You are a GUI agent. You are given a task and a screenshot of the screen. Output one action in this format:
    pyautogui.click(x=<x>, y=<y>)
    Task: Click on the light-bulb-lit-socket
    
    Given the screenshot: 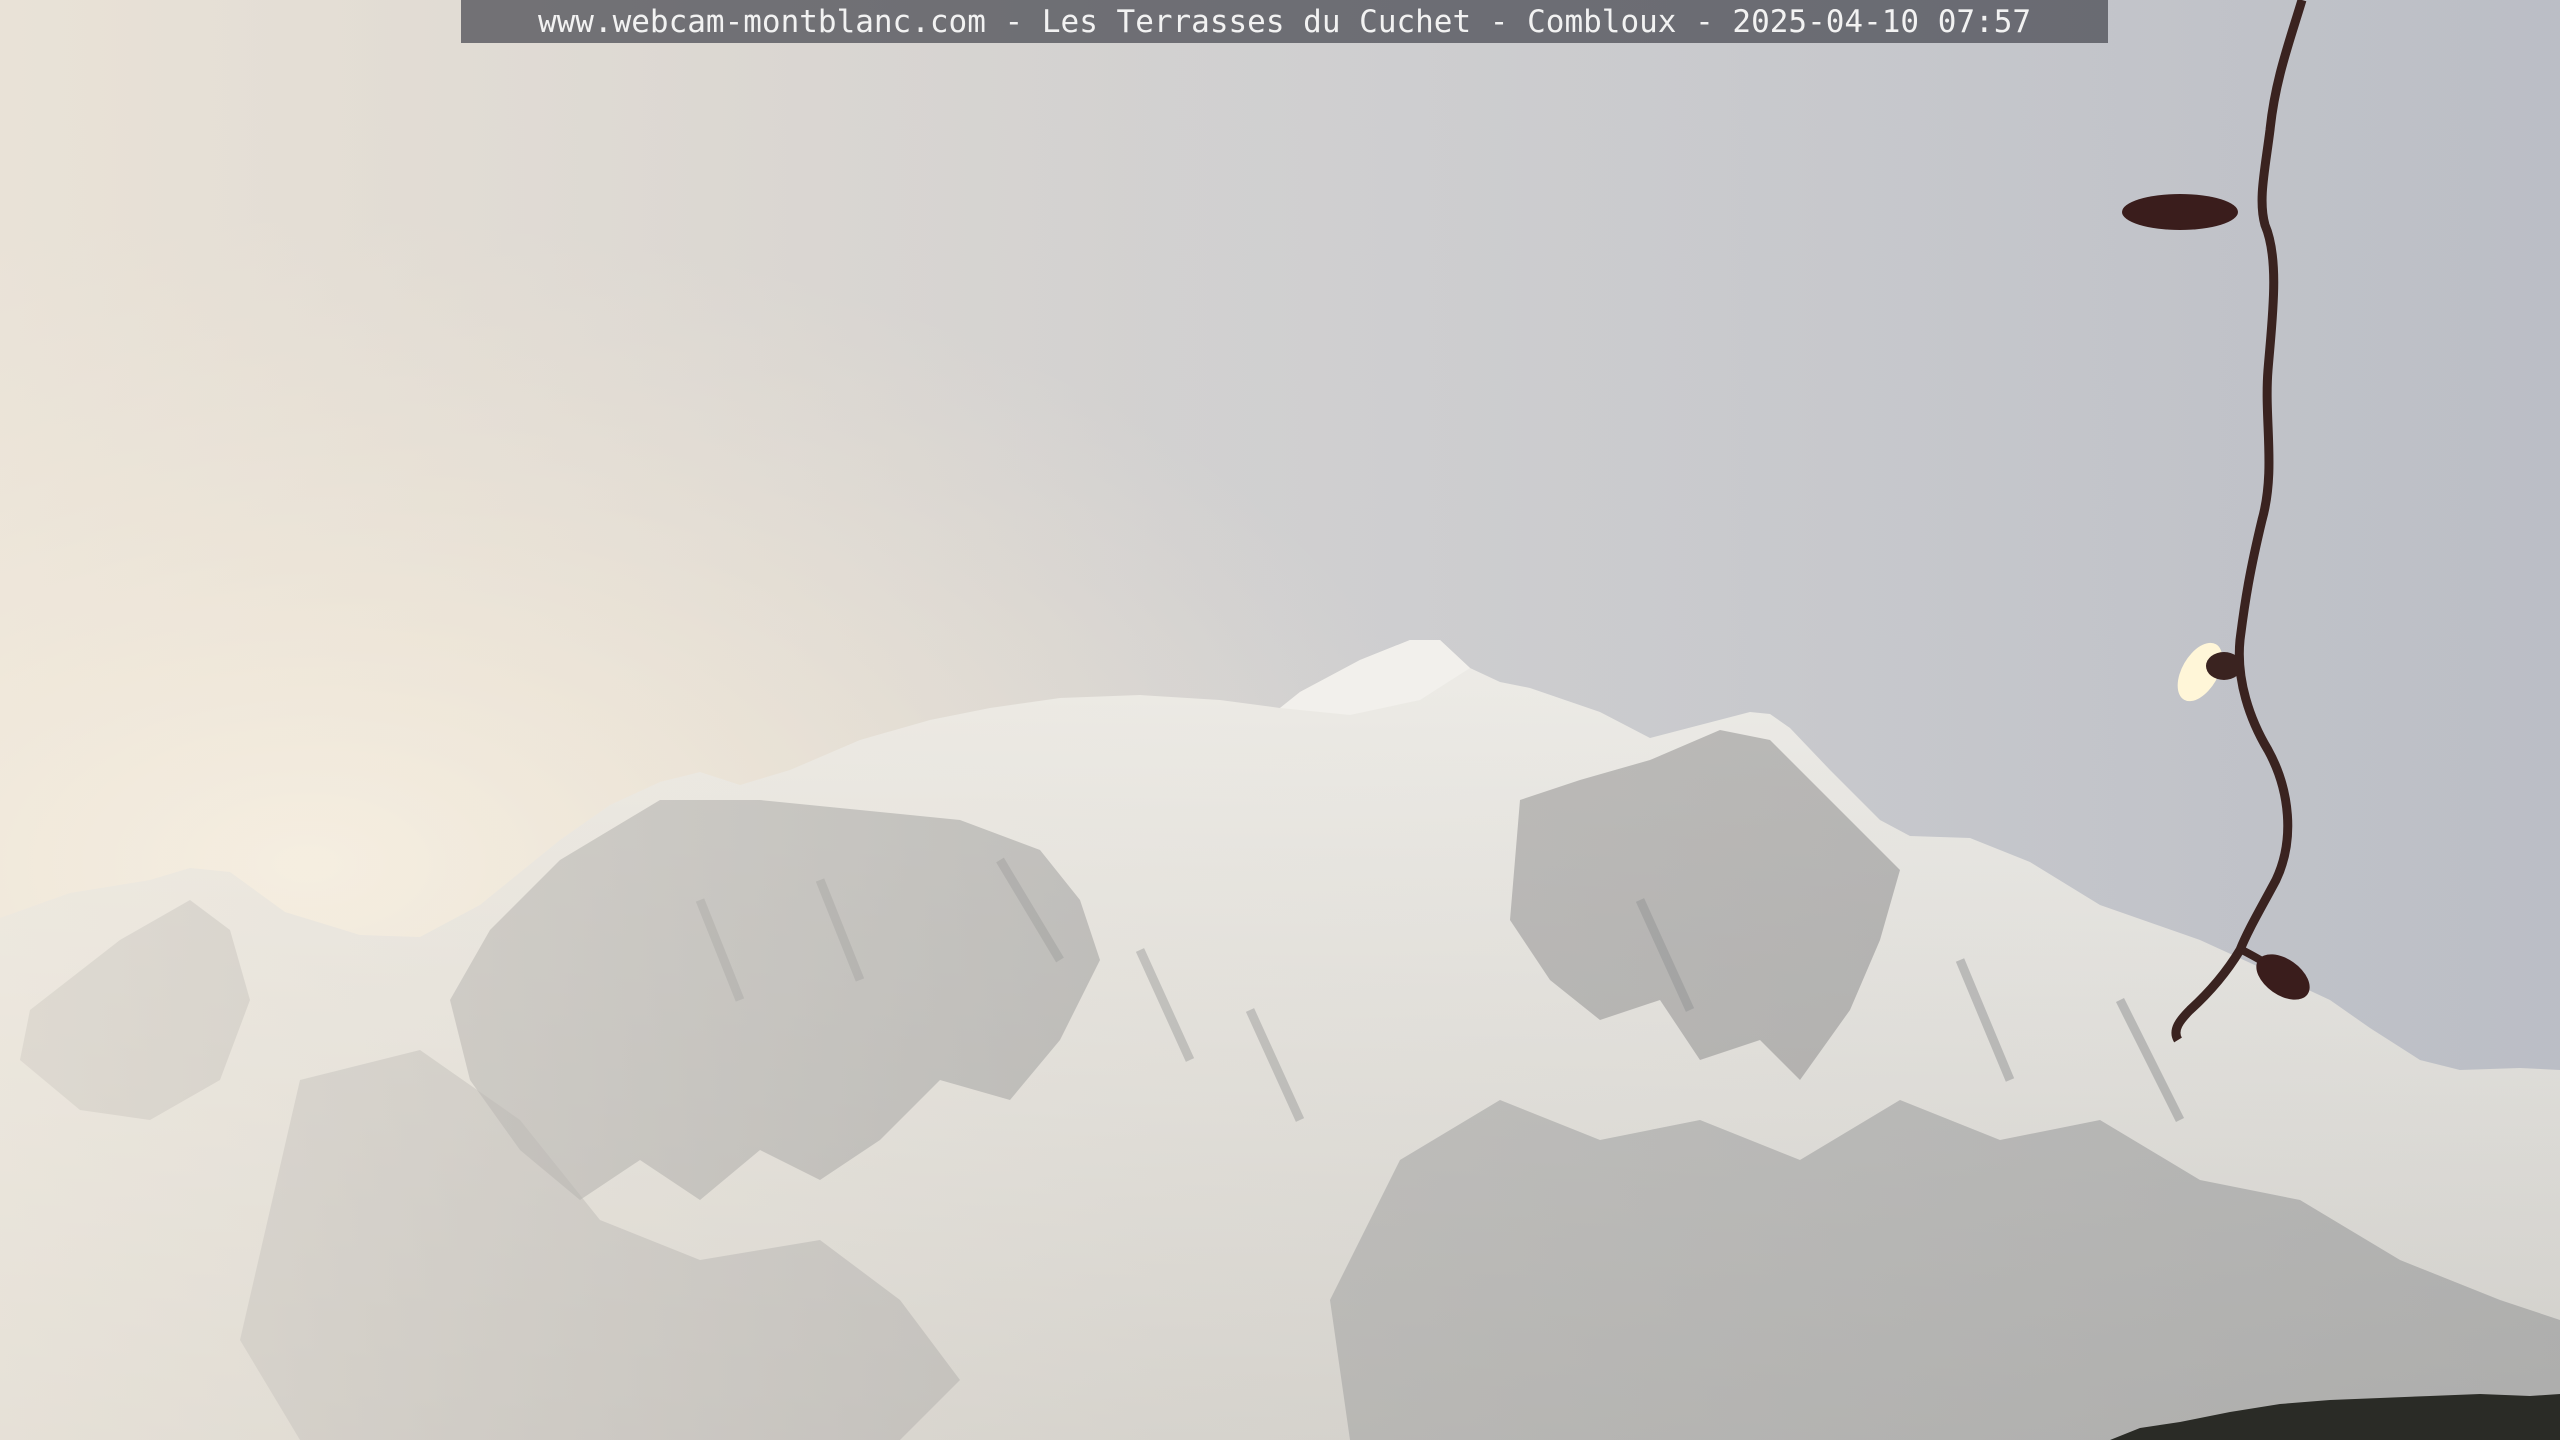 What is the action you would take?
    pyautogui.click(x=2224, y=666)
    